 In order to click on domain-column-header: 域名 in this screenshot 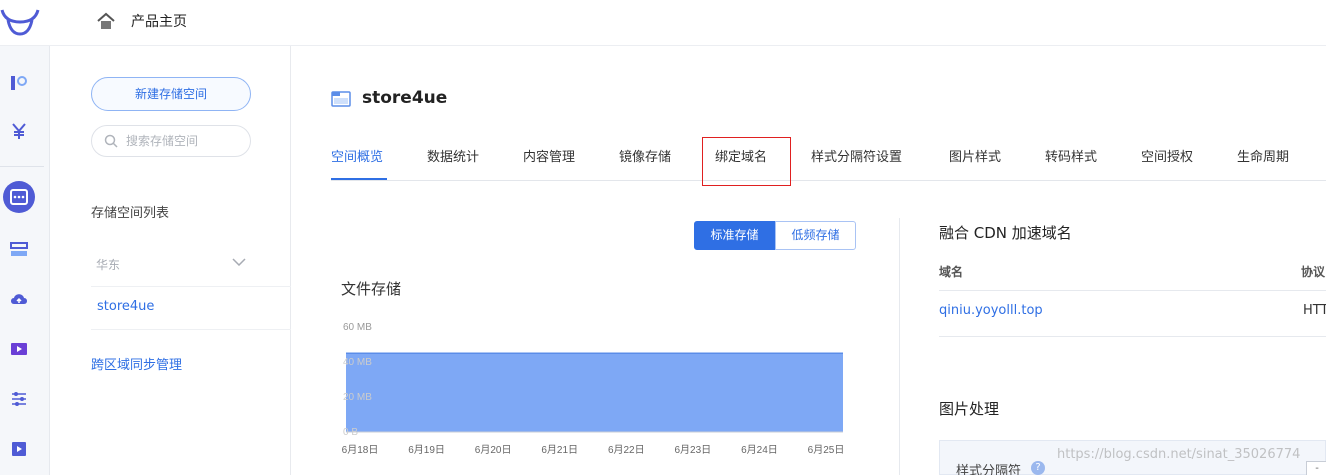, I will do `click(951, 272)`.